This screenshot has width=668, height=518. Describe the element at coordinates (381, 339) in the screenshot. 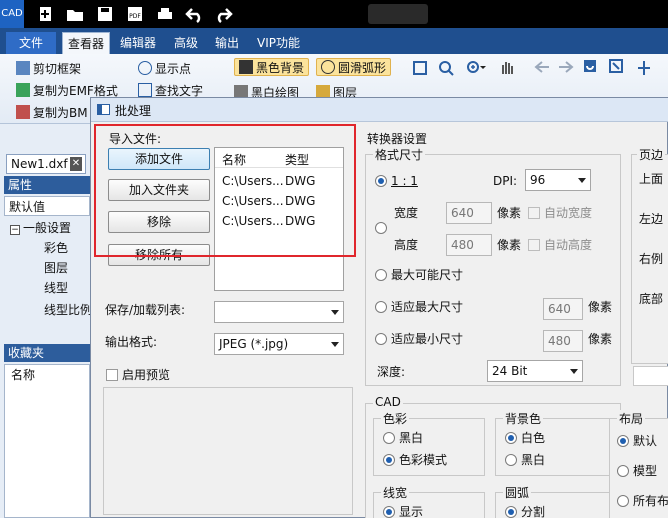

I see `fit-min-radio` at that location.